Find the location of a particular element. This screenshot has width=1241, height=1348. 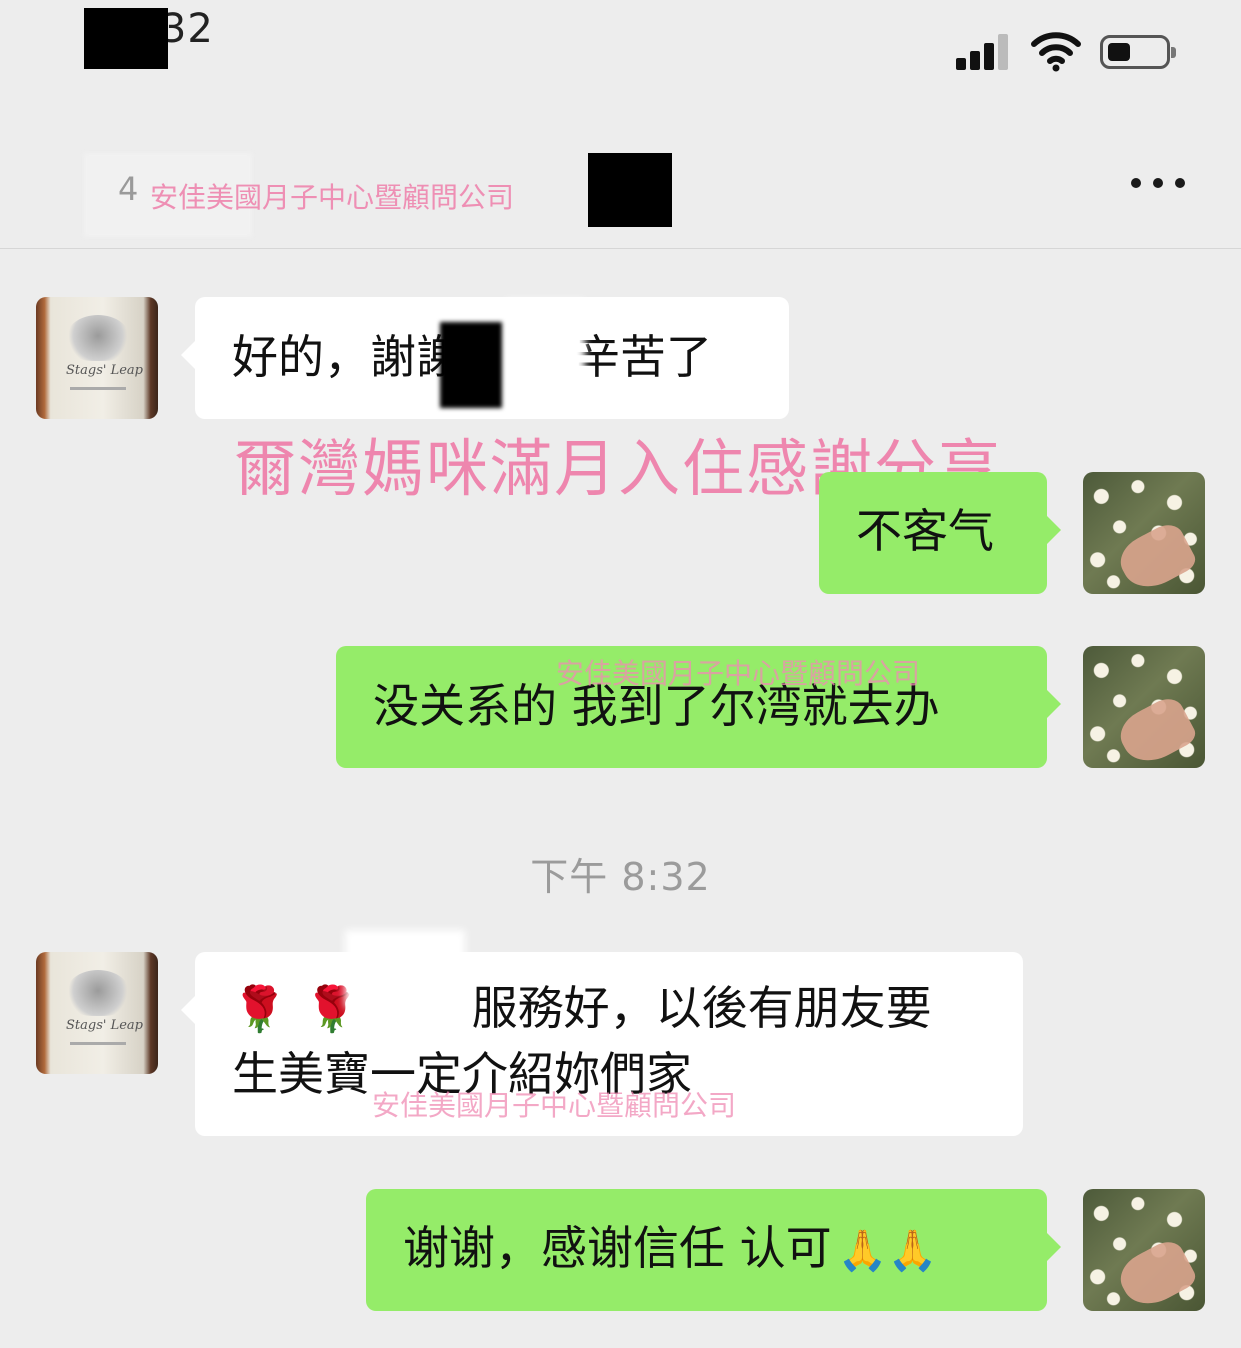

message-text: 谢谢，感谢信任 认可 is located at coordinates (617, 1248).